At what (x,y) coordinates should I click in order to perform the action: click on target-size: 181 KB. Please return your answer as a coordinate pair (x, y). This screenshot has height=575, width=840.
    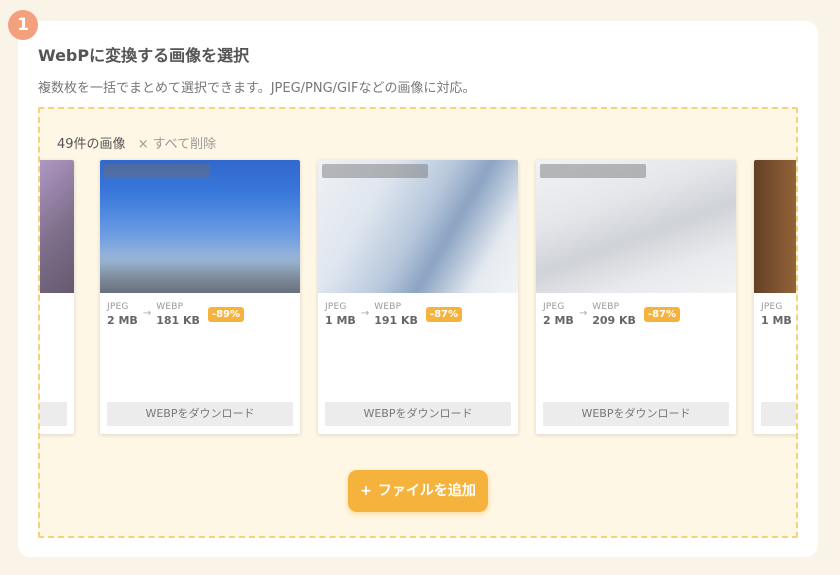
    Looking at the image, I should click on (178, 320).